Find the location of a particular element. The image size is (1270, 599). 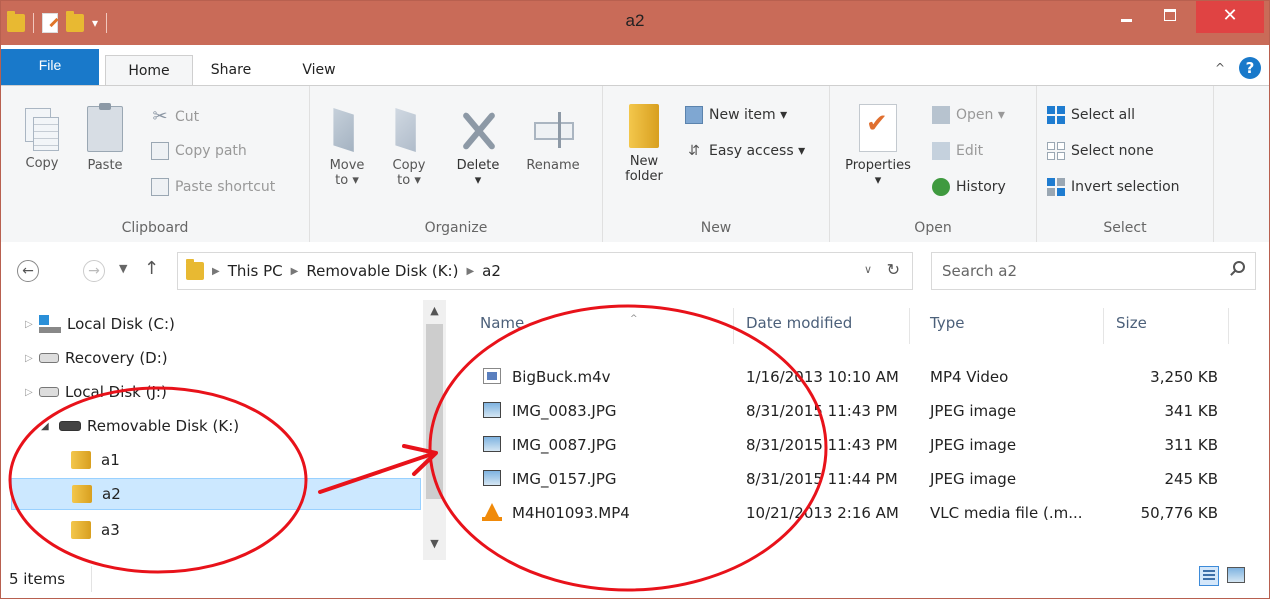

scrollbar-thumb is located at coordinates (434, 411).